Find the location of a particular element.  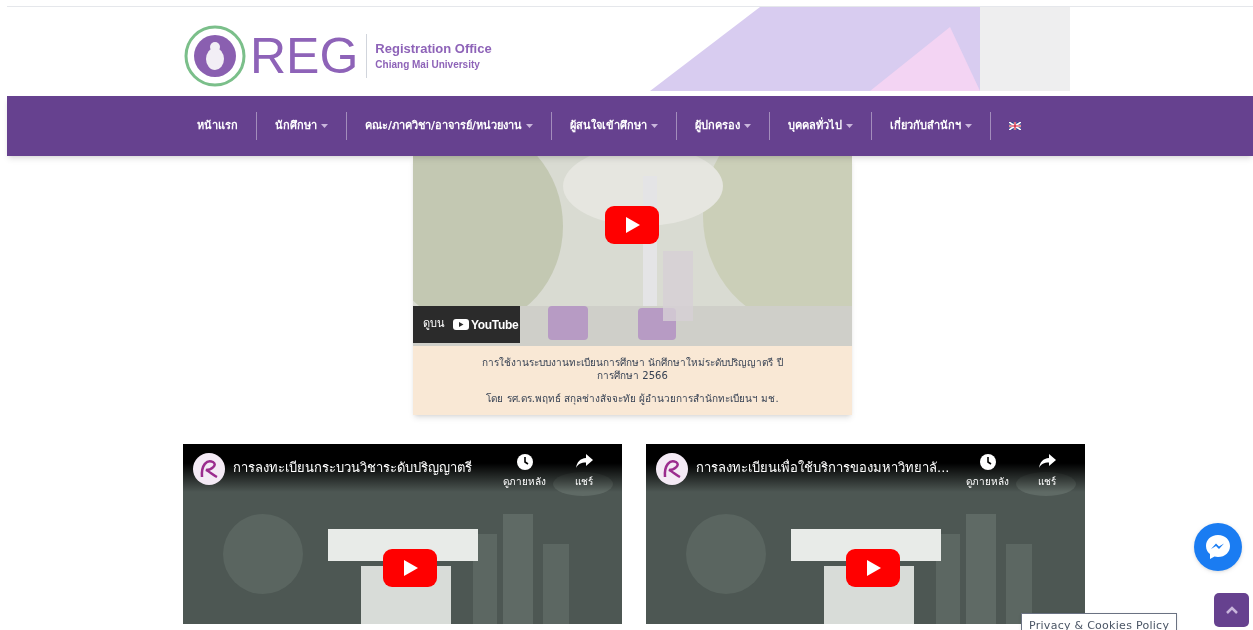

video-caption: โดย รศ.ดร.พฤทธ์ สกุลช่างสัจจะทัย ผู้อำนวยการสำนักทะเบียนฯ มช. is located at coordinates (632, 398).